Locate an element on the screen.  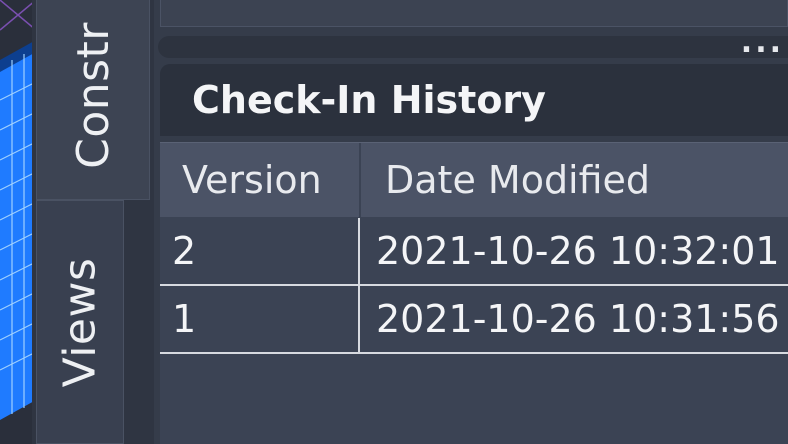
table-row: 2 2021-10-26 10:32:01 is located at coordinates (474, 252).